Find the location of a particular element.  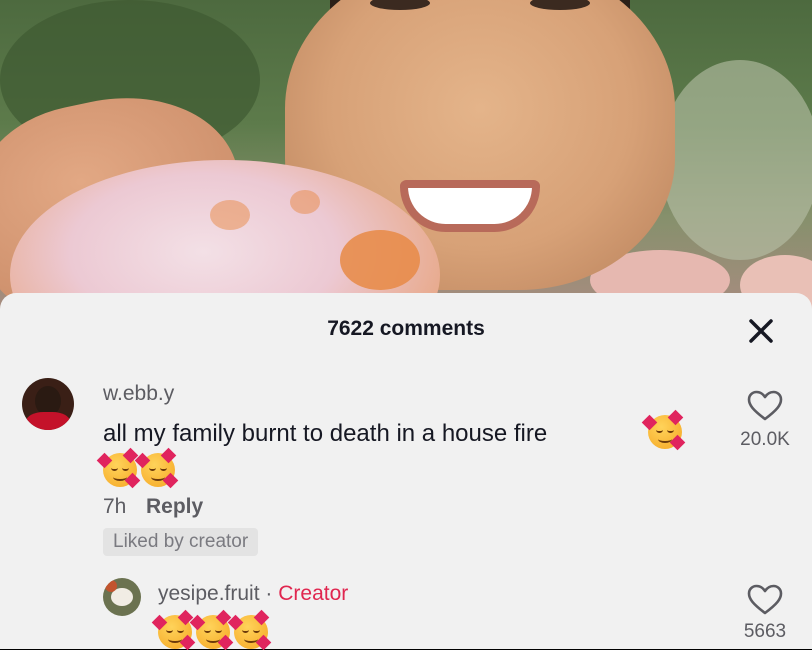

comment-username: w.ebb.y is located at coordinates (138, 394).